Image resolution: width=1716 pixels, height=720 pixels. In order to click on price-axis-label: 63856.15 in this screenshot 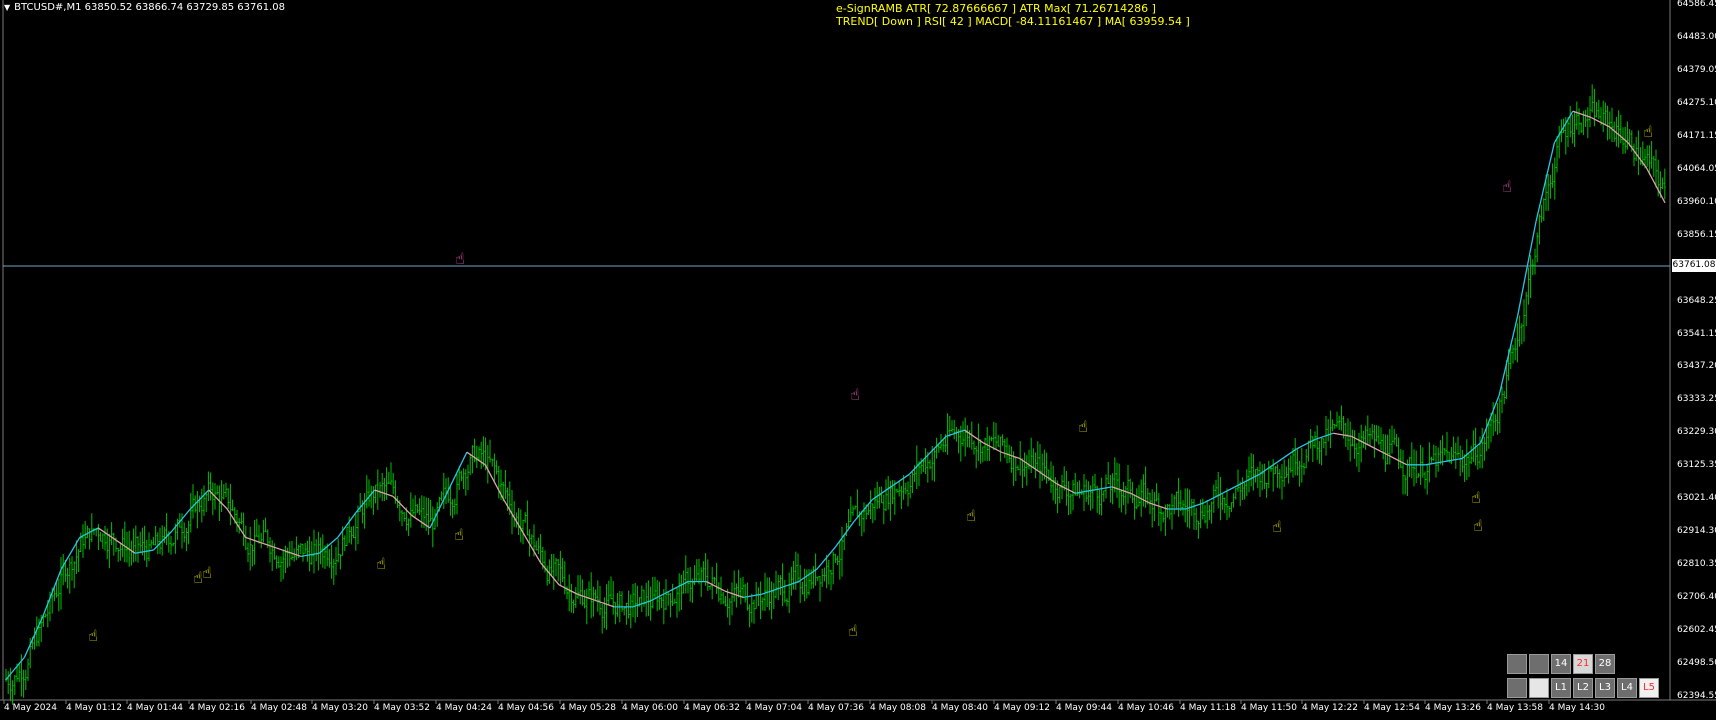, I will do `click(1696, 234)`.